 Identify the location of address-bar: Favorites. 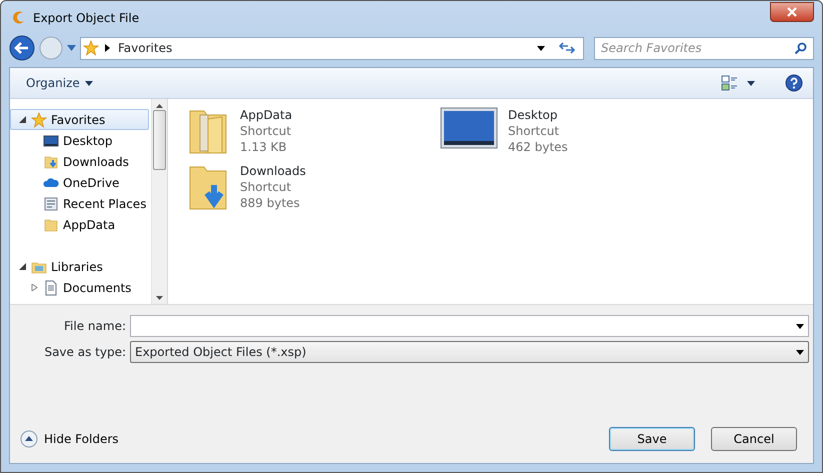
(332, 48).